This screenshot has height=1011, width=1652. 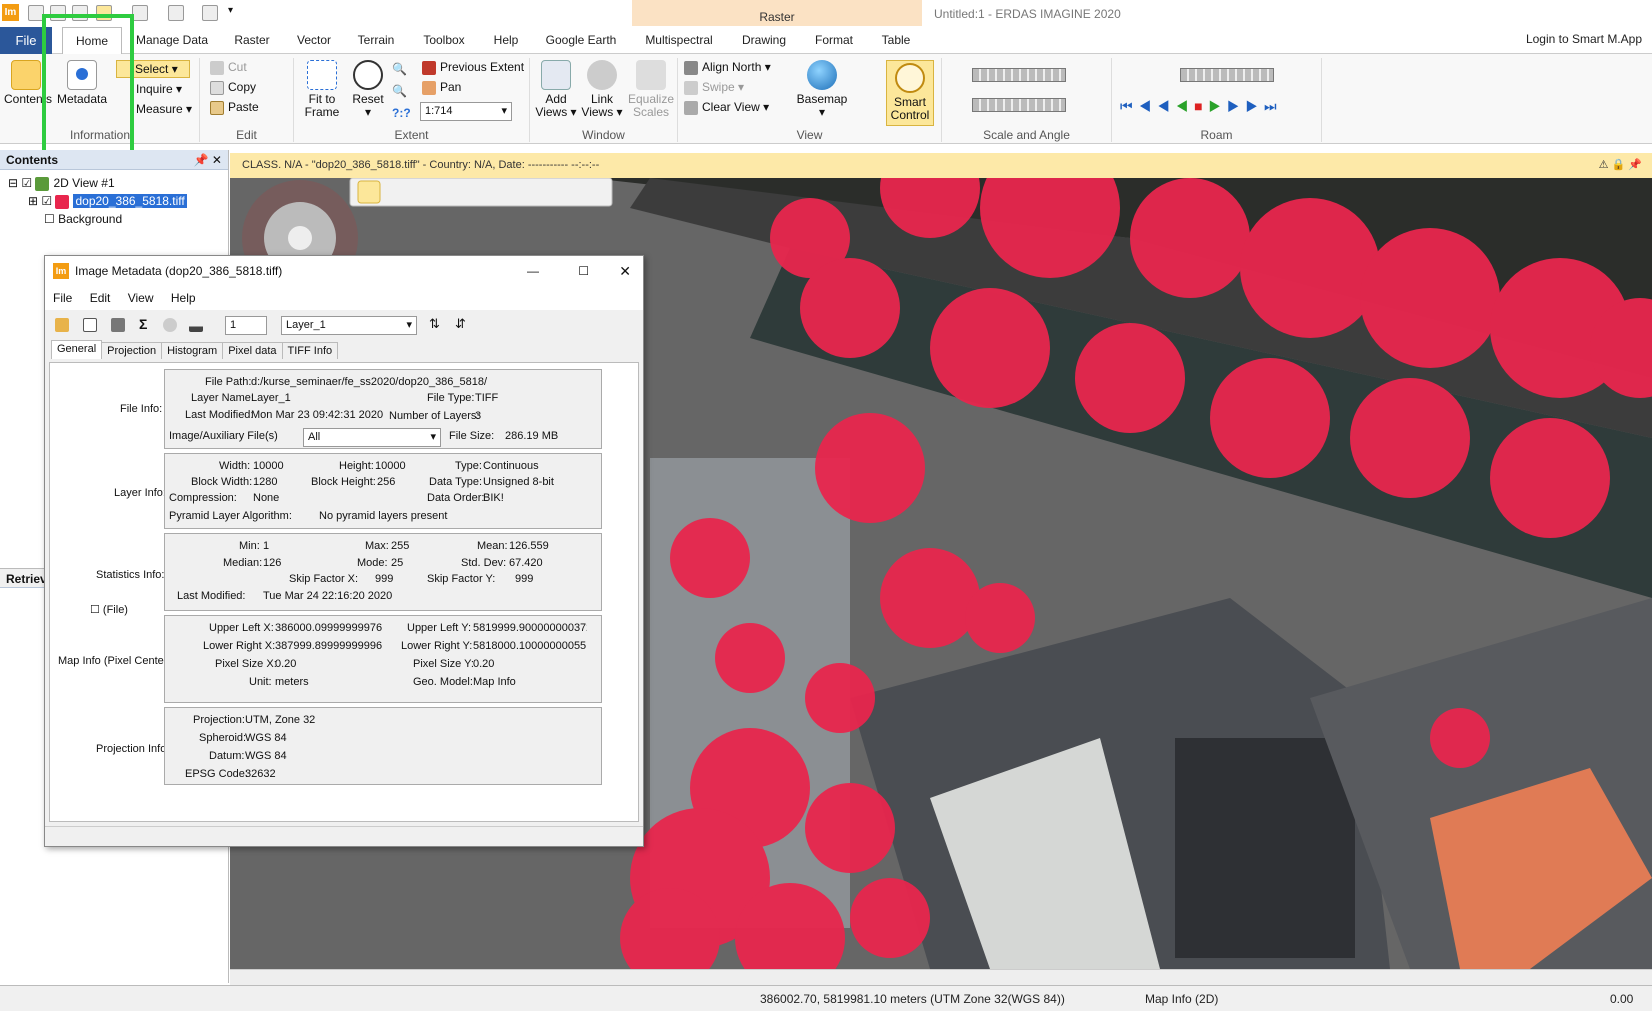 I want to click on menu-edit: Edit, so click(x=100, y=298).